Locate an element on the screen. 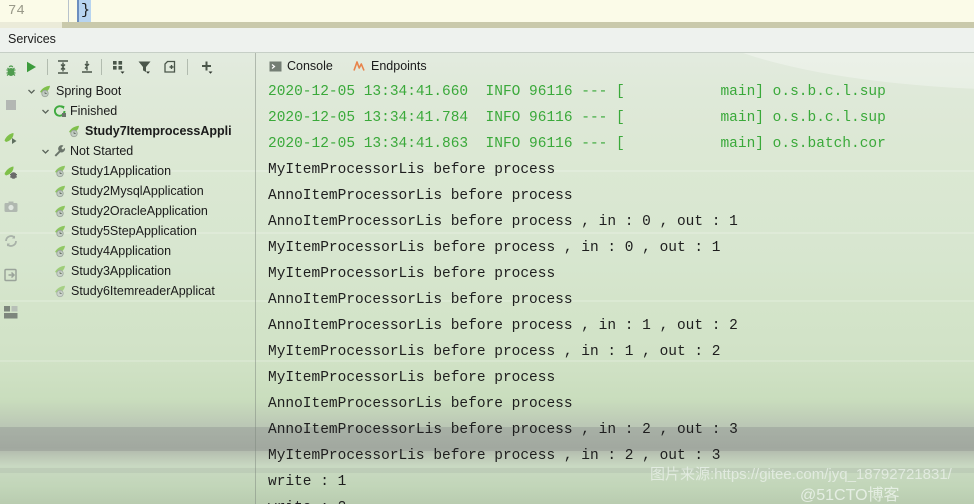 The height and width of the screenshot is (504, 974). login-icon is located at coordinates (10, 274).